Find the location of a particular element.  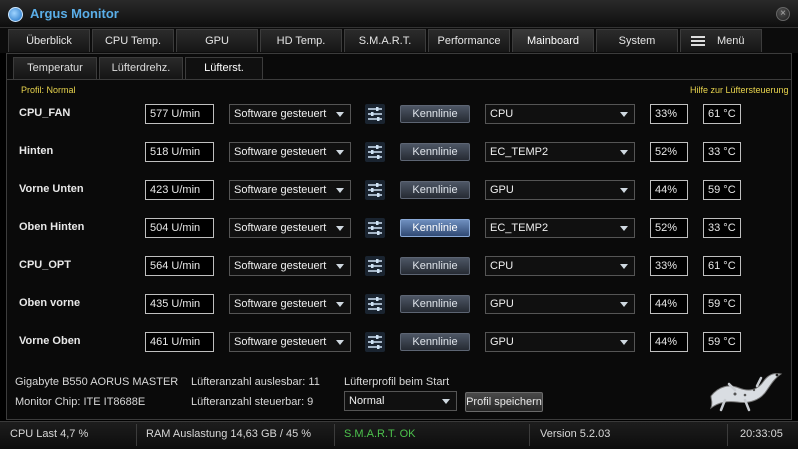

profile-label: Profil: Normal is located at coordinates (48, 90).